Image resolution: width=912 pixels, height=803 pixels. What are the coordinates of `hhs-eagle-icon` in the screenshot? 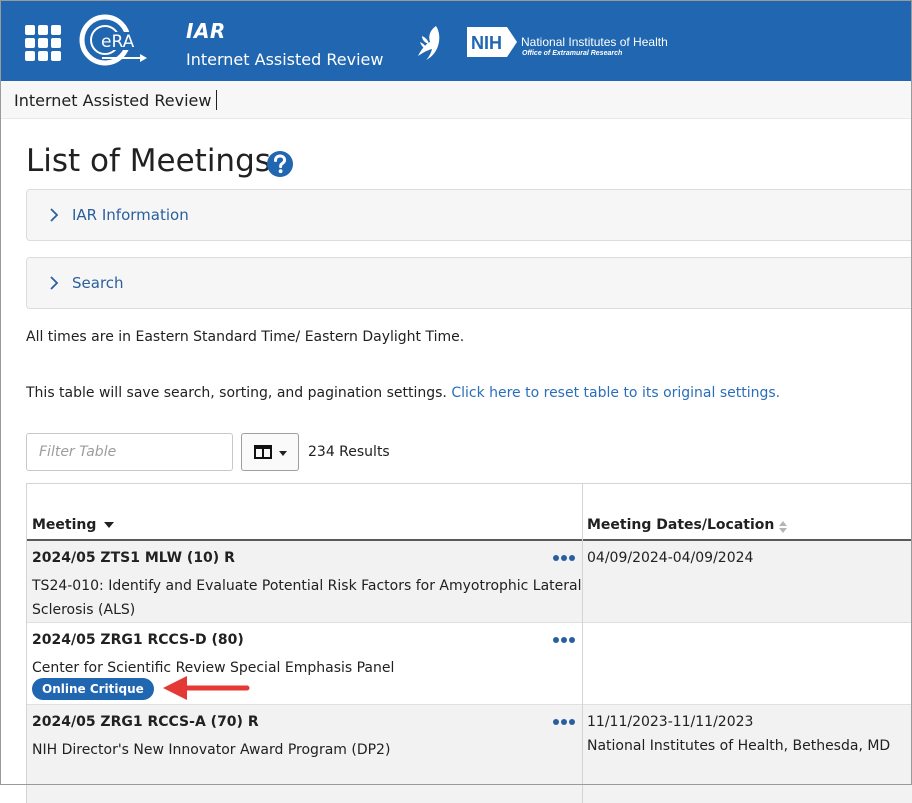 It's located at (429, 43).